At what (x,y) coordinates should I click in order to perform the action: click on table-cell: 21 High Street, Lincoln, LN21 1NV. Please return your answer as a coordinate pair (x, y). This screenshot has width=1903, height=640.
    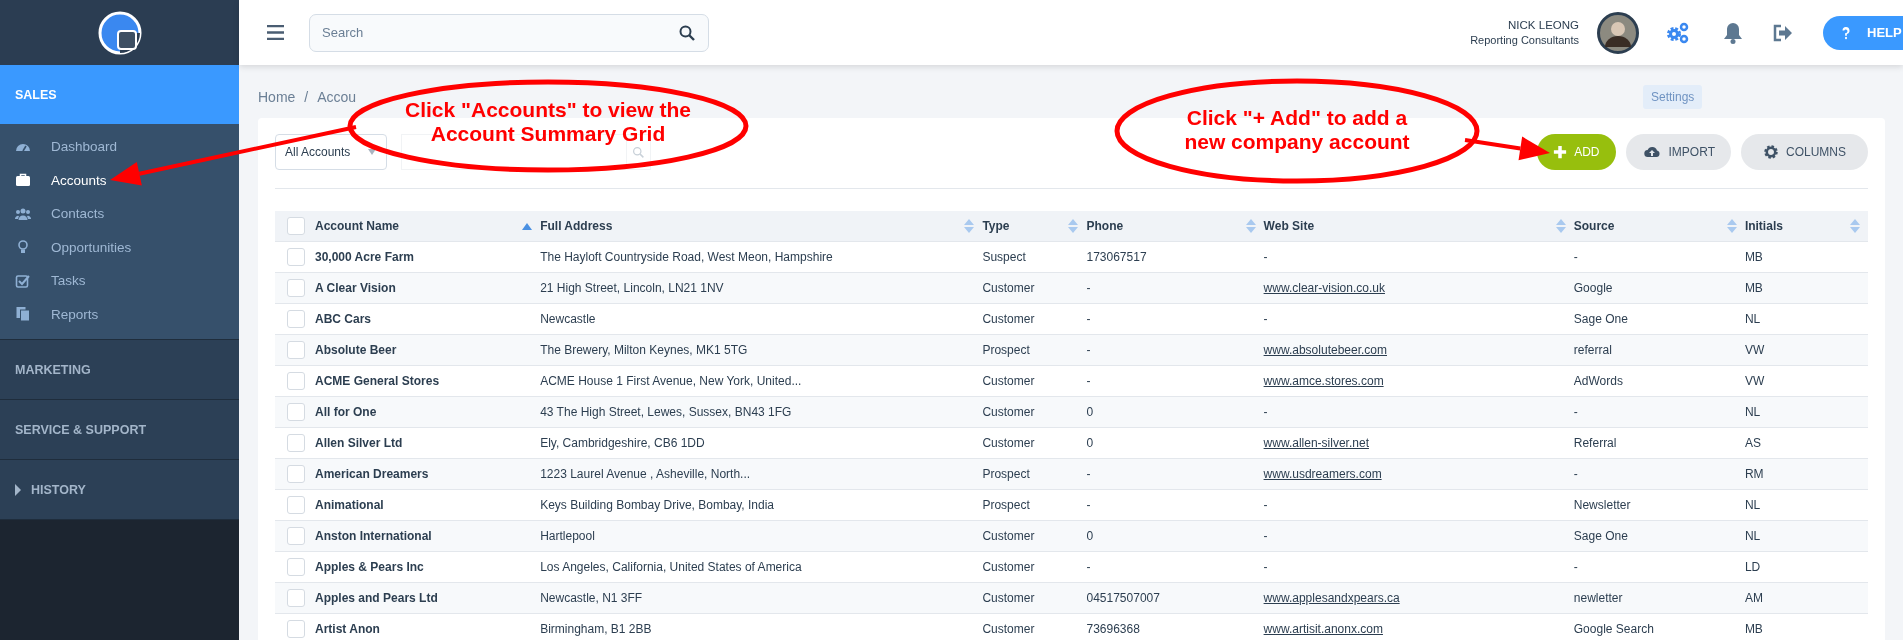
    Looking at the image, I should click on (632, 288).